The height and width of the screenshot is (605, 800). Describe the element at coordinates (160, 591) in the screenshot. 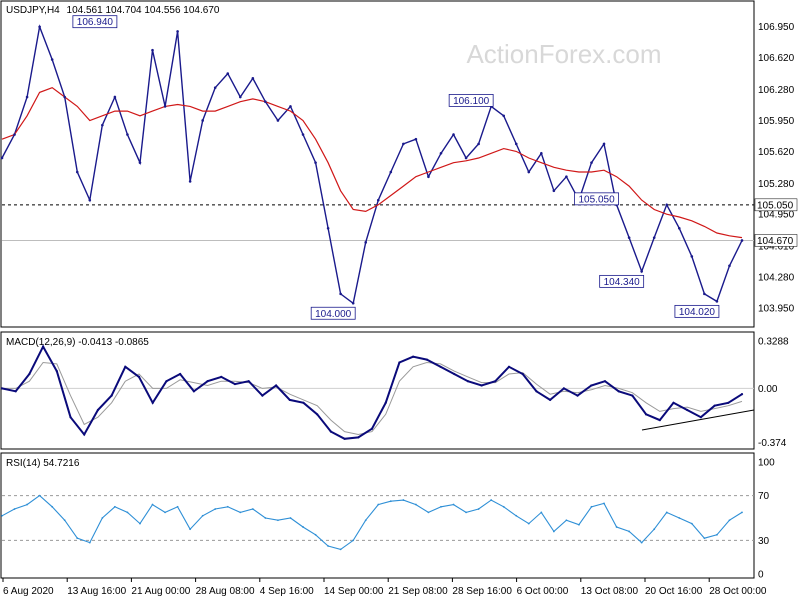

I see `x-tick-label: 21 Aug 00:00` at that location.